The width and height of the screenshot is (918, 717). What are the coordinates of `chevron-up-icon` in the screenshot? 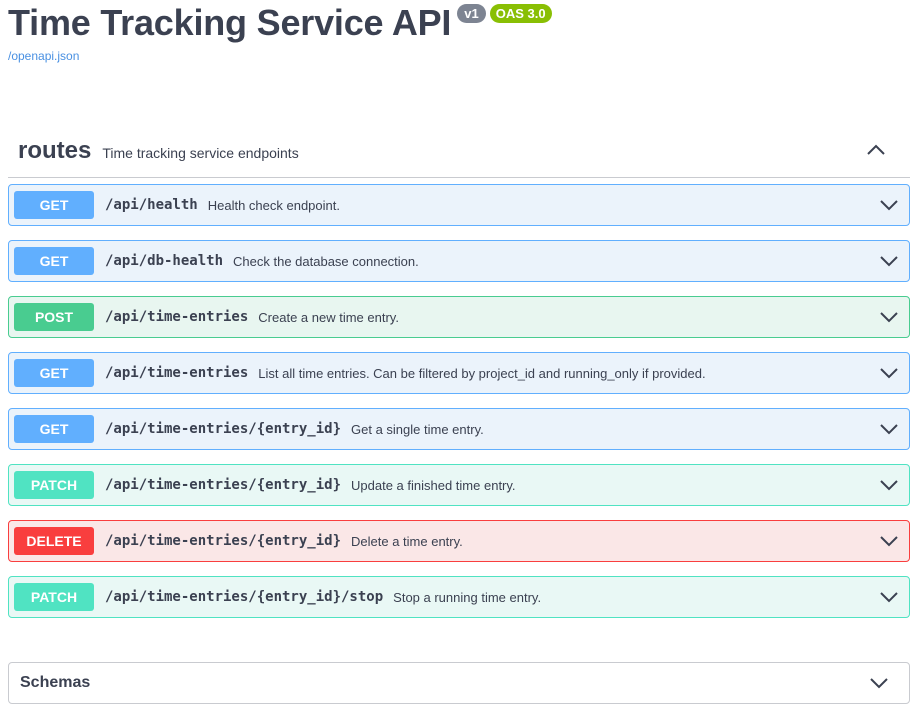 It's located at (876, 149).